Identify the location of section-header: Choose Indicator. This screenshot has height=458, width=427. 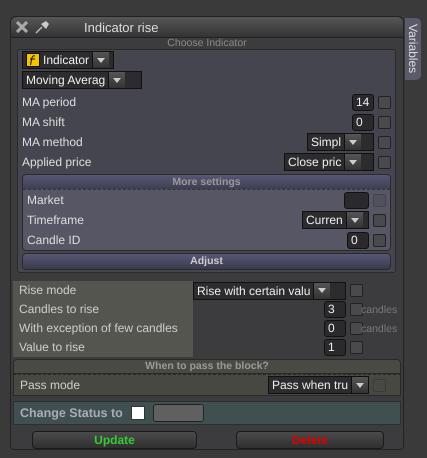
(207, 44).